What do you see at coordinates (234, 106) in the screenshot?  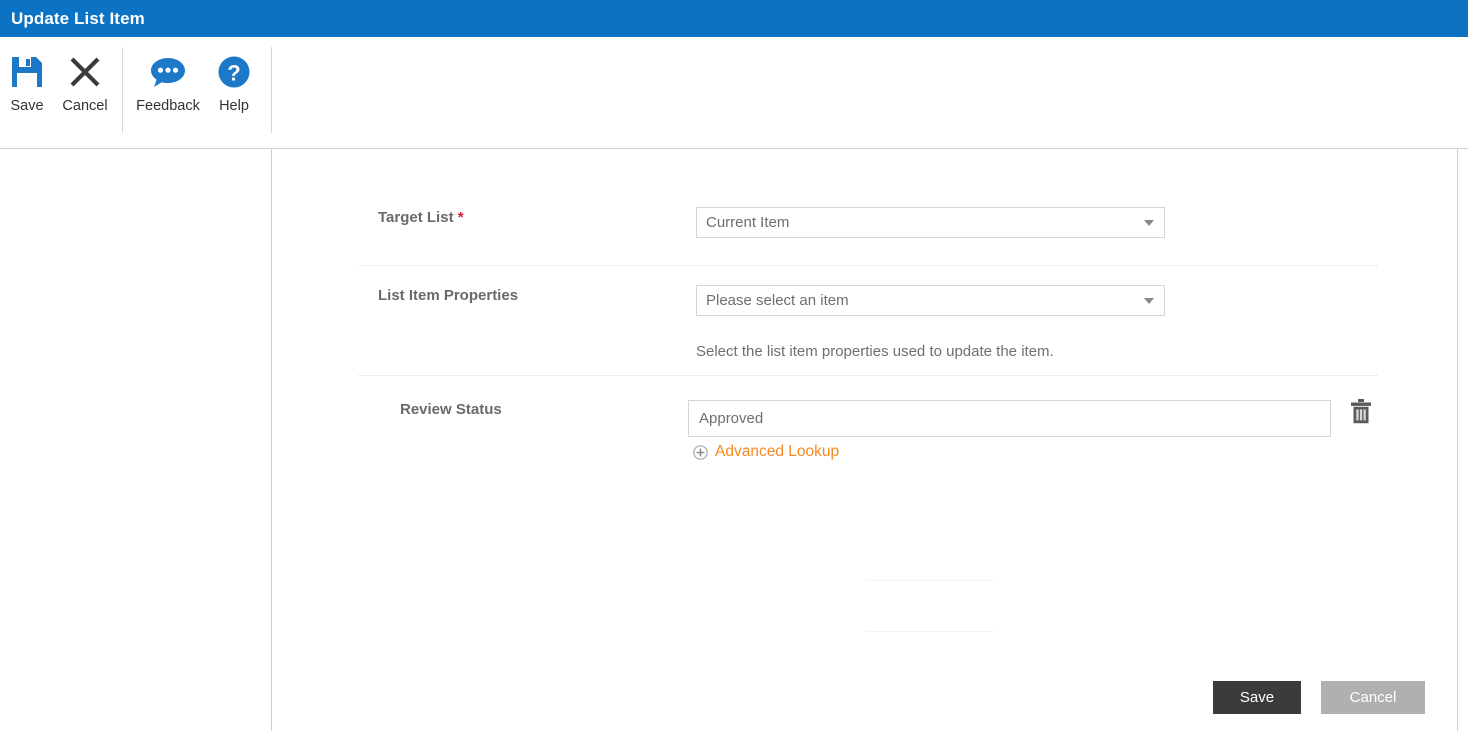 I see `help-button-label: Help` at bounding box center [234, 106].